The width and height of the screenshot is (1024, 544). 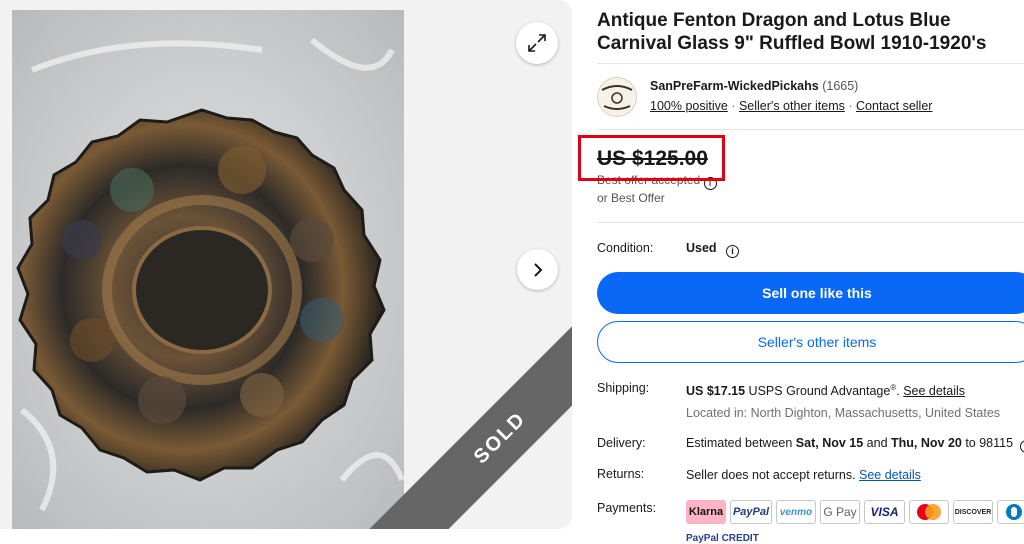 What do you see at coordinates (884, 512) in the screenshot?
I see `visa-icon: VISA` at bounding box center [884, 512].